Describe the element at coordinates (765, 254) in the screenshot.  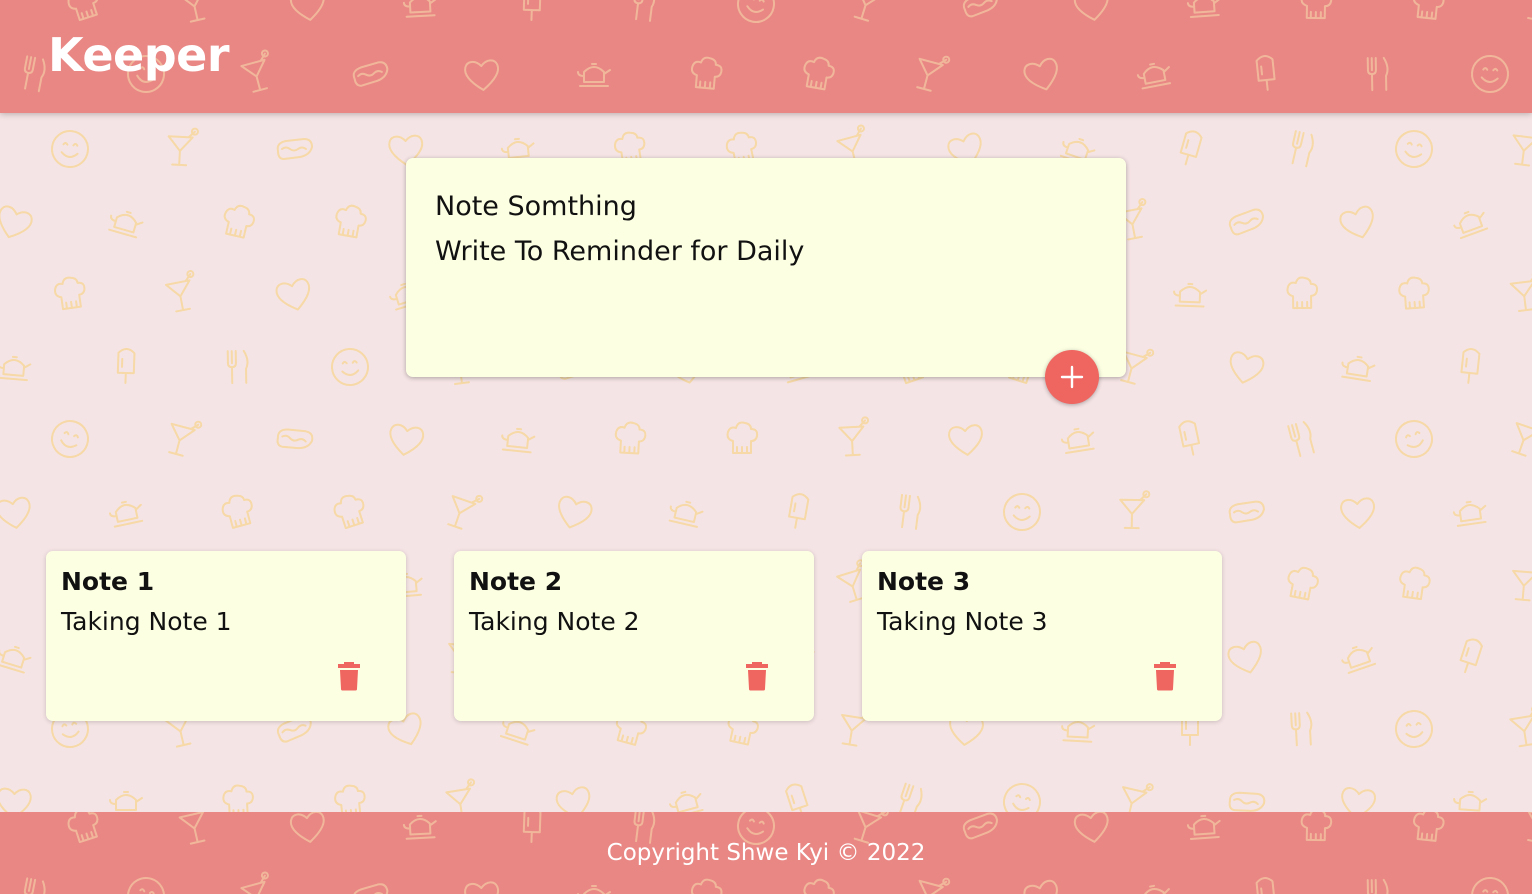
I see `note-content-input: Write To Reminder for Daily` at that location.